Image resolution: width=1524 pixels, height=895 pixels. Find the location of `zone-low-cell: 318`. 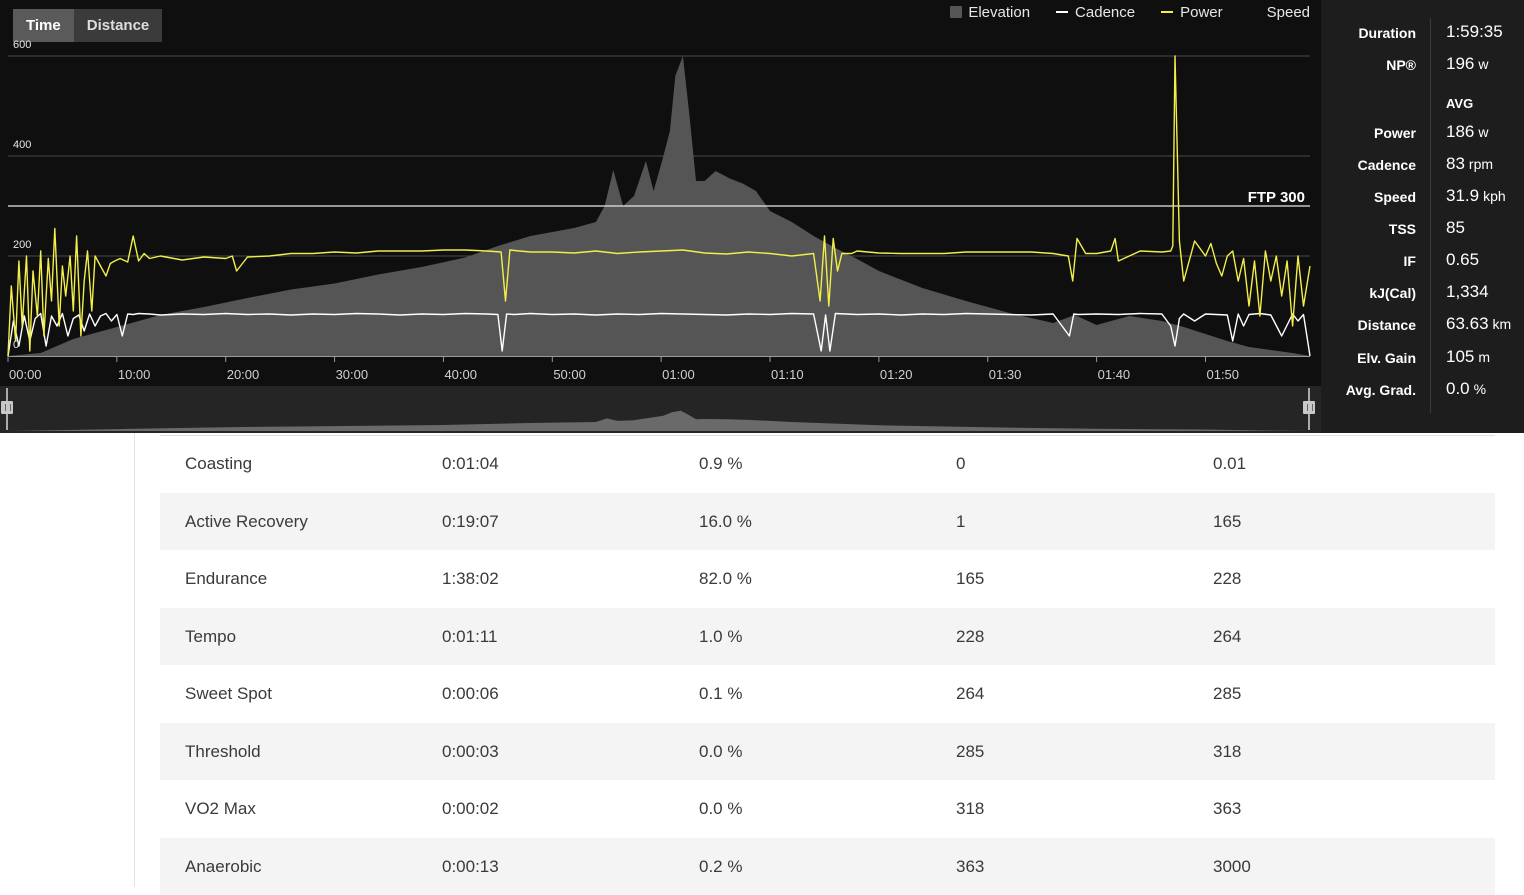

zone-low-cell: 318 is located at coordinates (970, 808).